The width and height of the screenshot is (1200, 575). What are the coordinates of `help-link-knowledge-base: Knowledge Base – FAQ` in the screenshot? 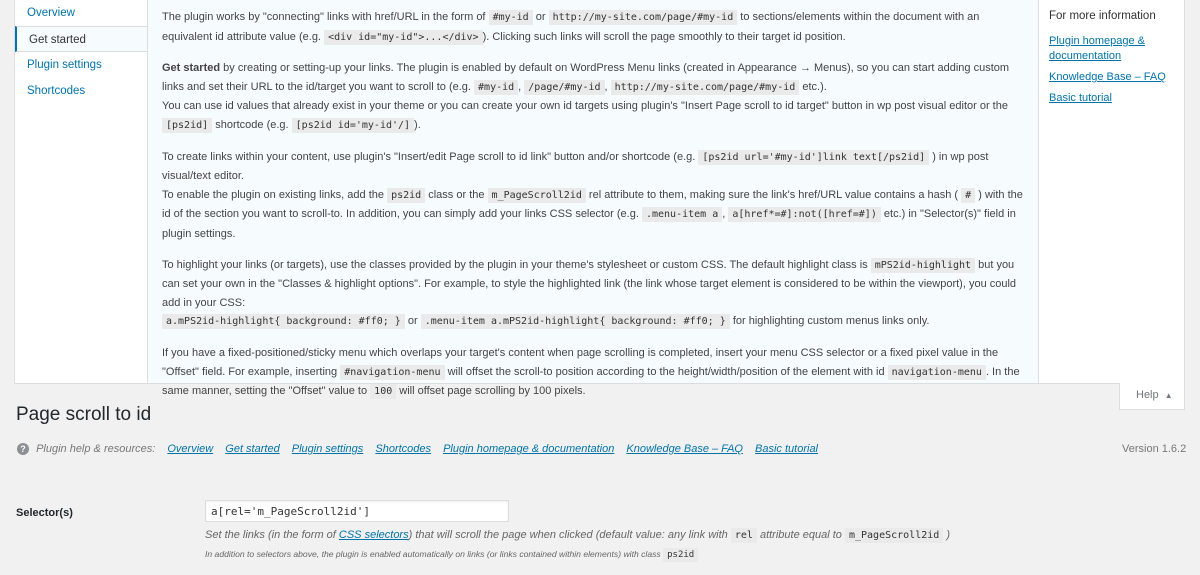 It's located at (1112, 77).